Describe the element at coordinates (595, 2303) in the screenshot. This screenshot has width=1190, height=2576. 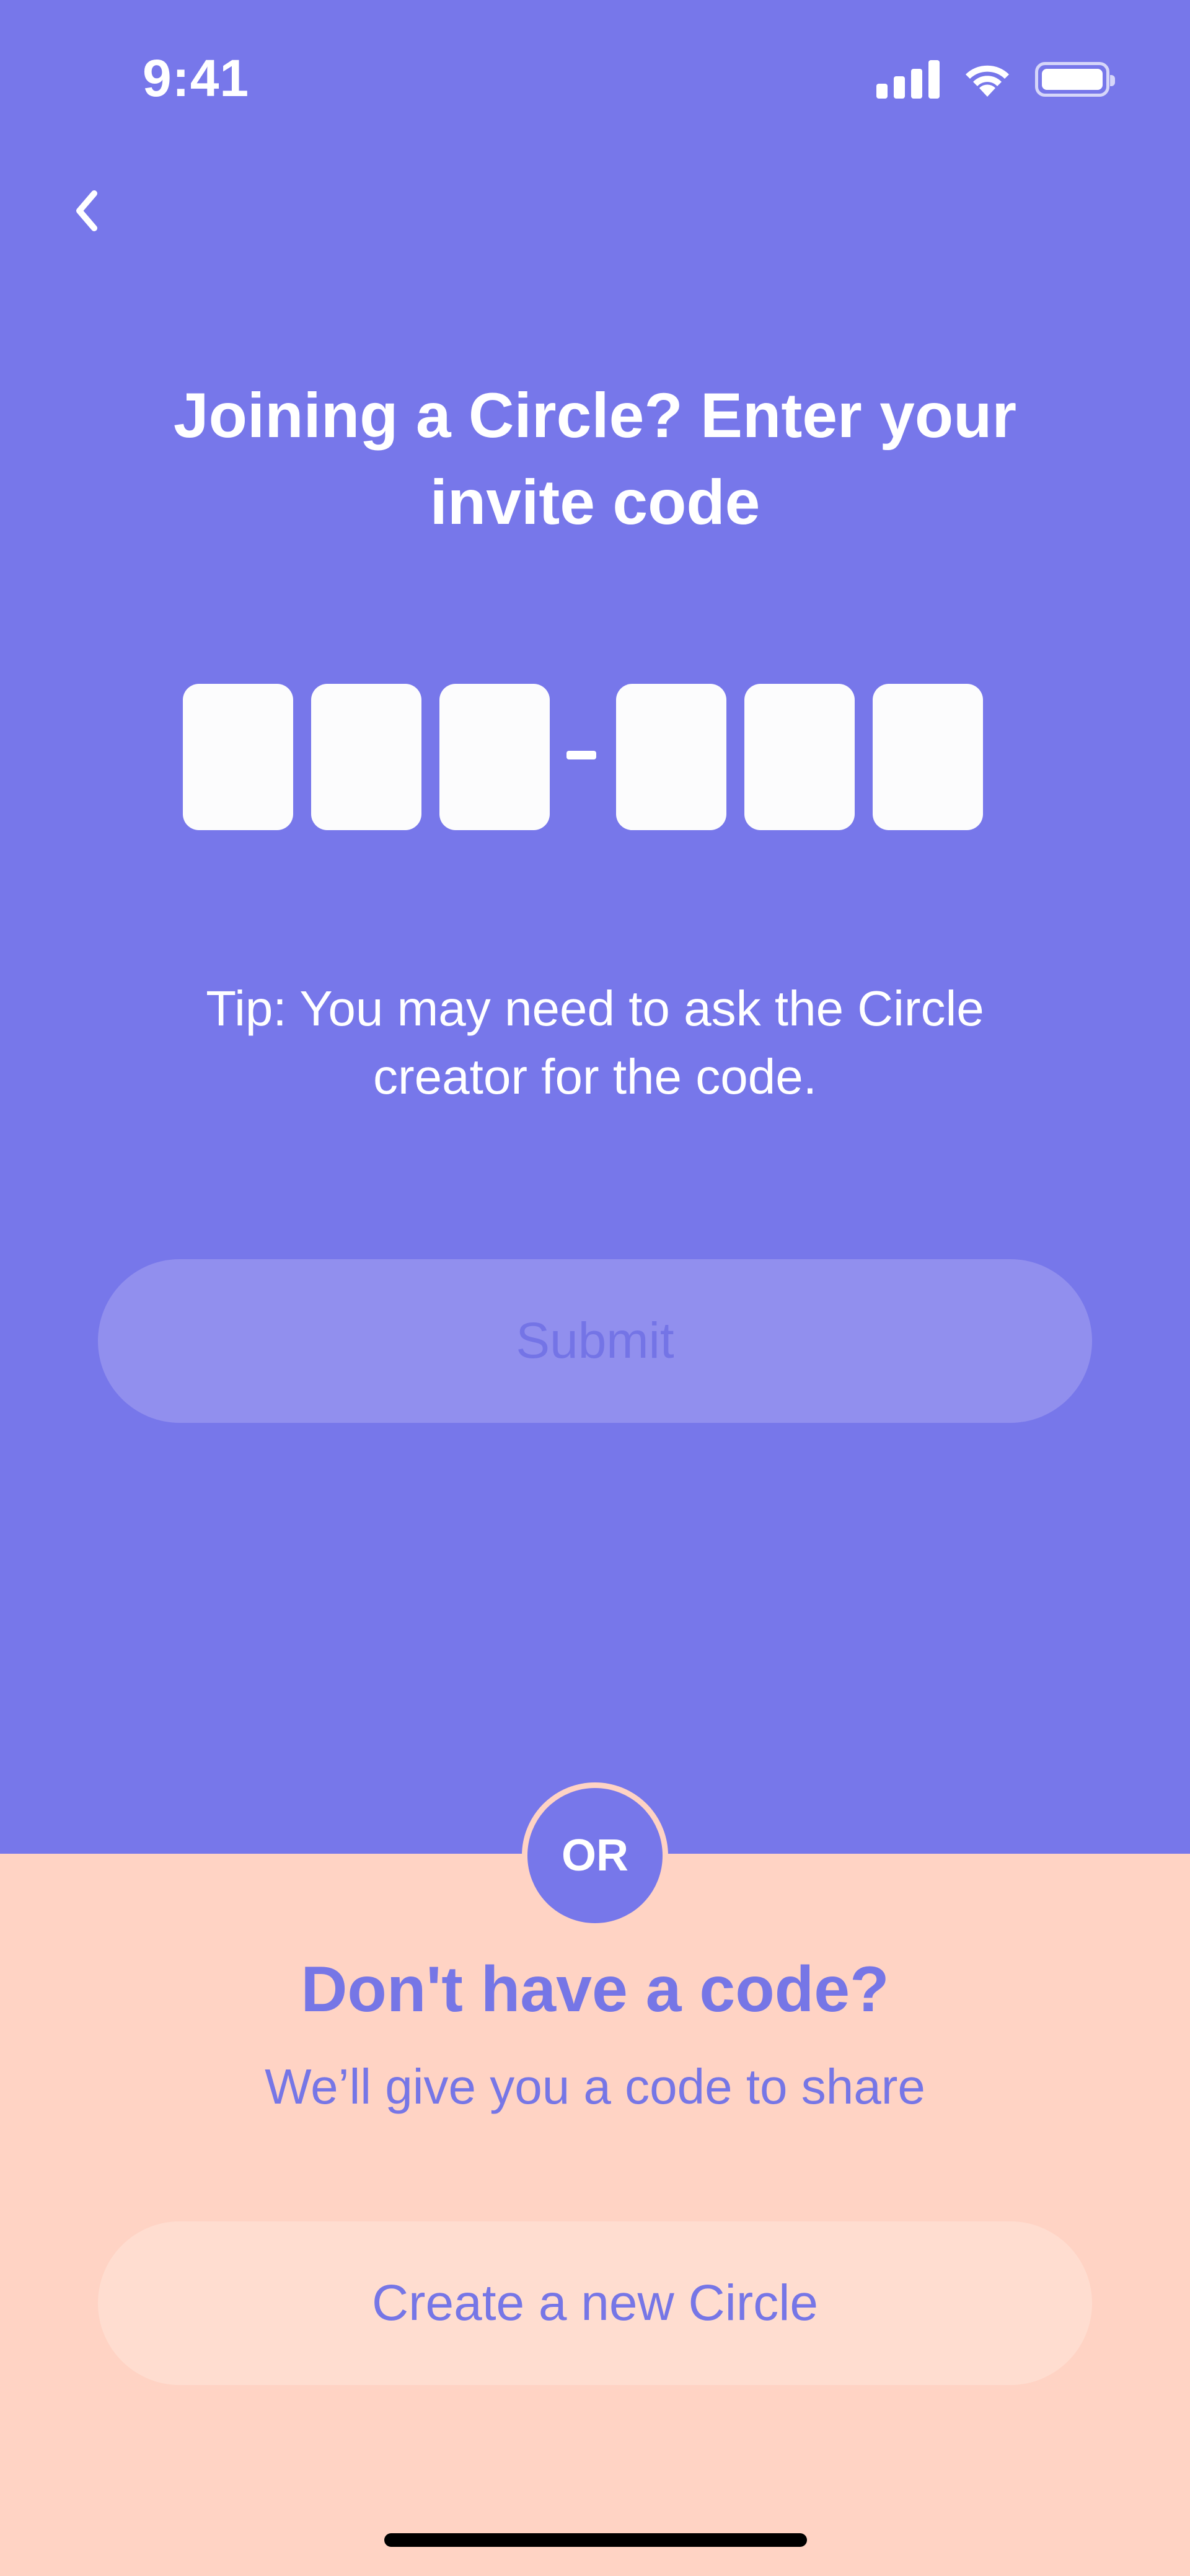
I see `create-circle-button: Create a new Circle` at that location.